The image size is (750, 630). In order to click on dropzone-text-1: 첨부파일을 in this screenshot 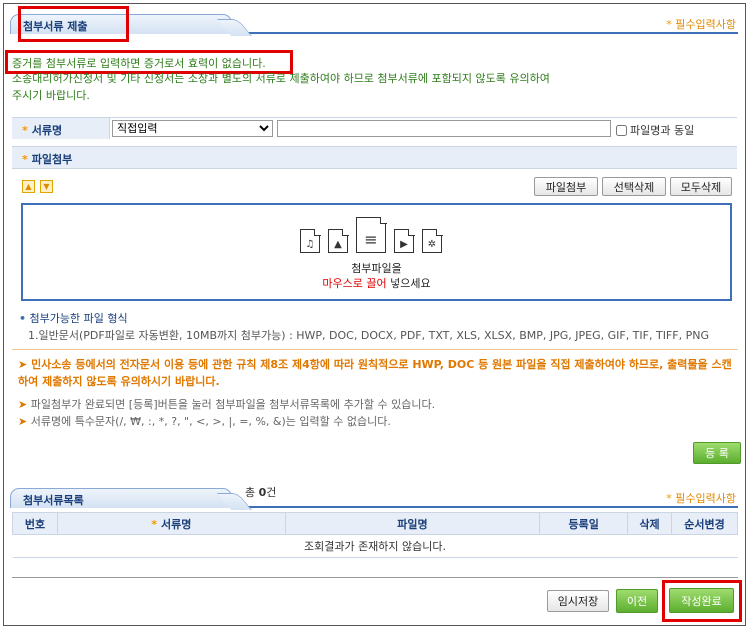, I will do `click(376, 268)`.